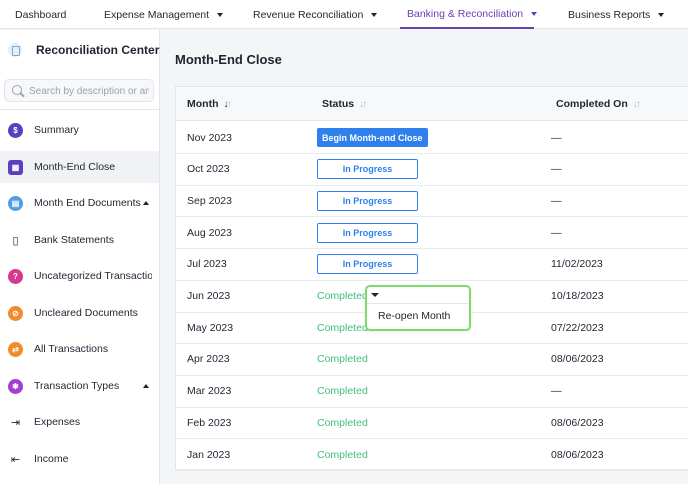  Describe the element at coordinates (418, 295) in the screenshot. I see `status-menu-toggle` at that location.